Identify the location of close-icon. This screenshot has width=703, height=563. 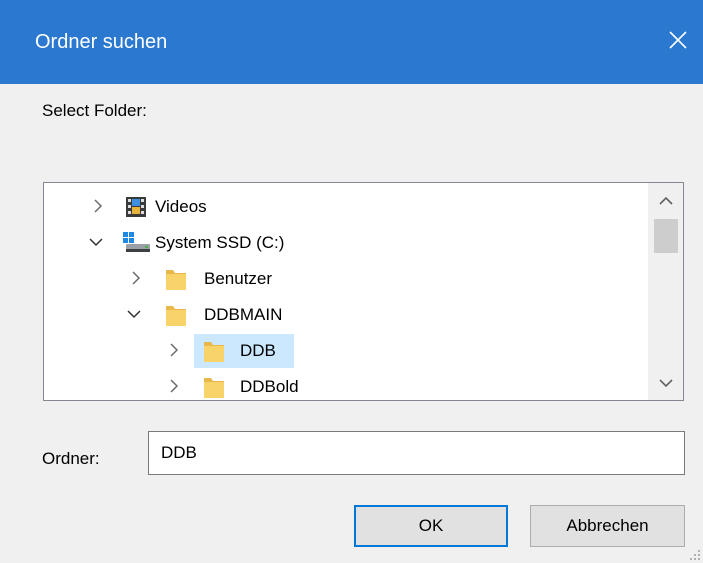
(678, 40).